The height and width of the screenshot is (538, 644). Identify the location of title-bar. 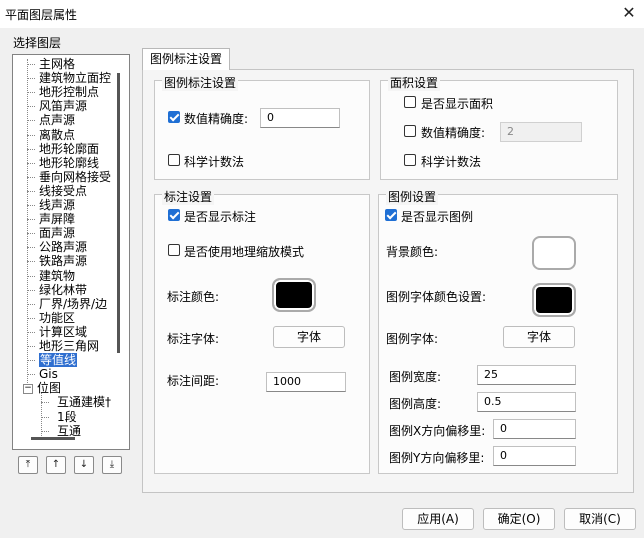
(322, 14).